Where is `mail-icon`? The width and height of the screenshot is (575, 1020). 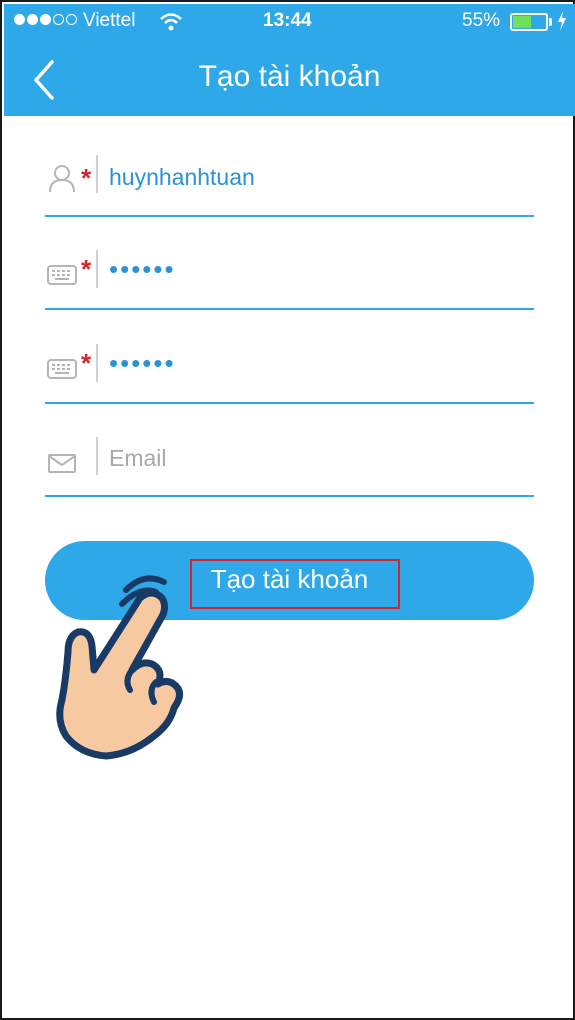 mail-icon is located at coordinates (62, 463).